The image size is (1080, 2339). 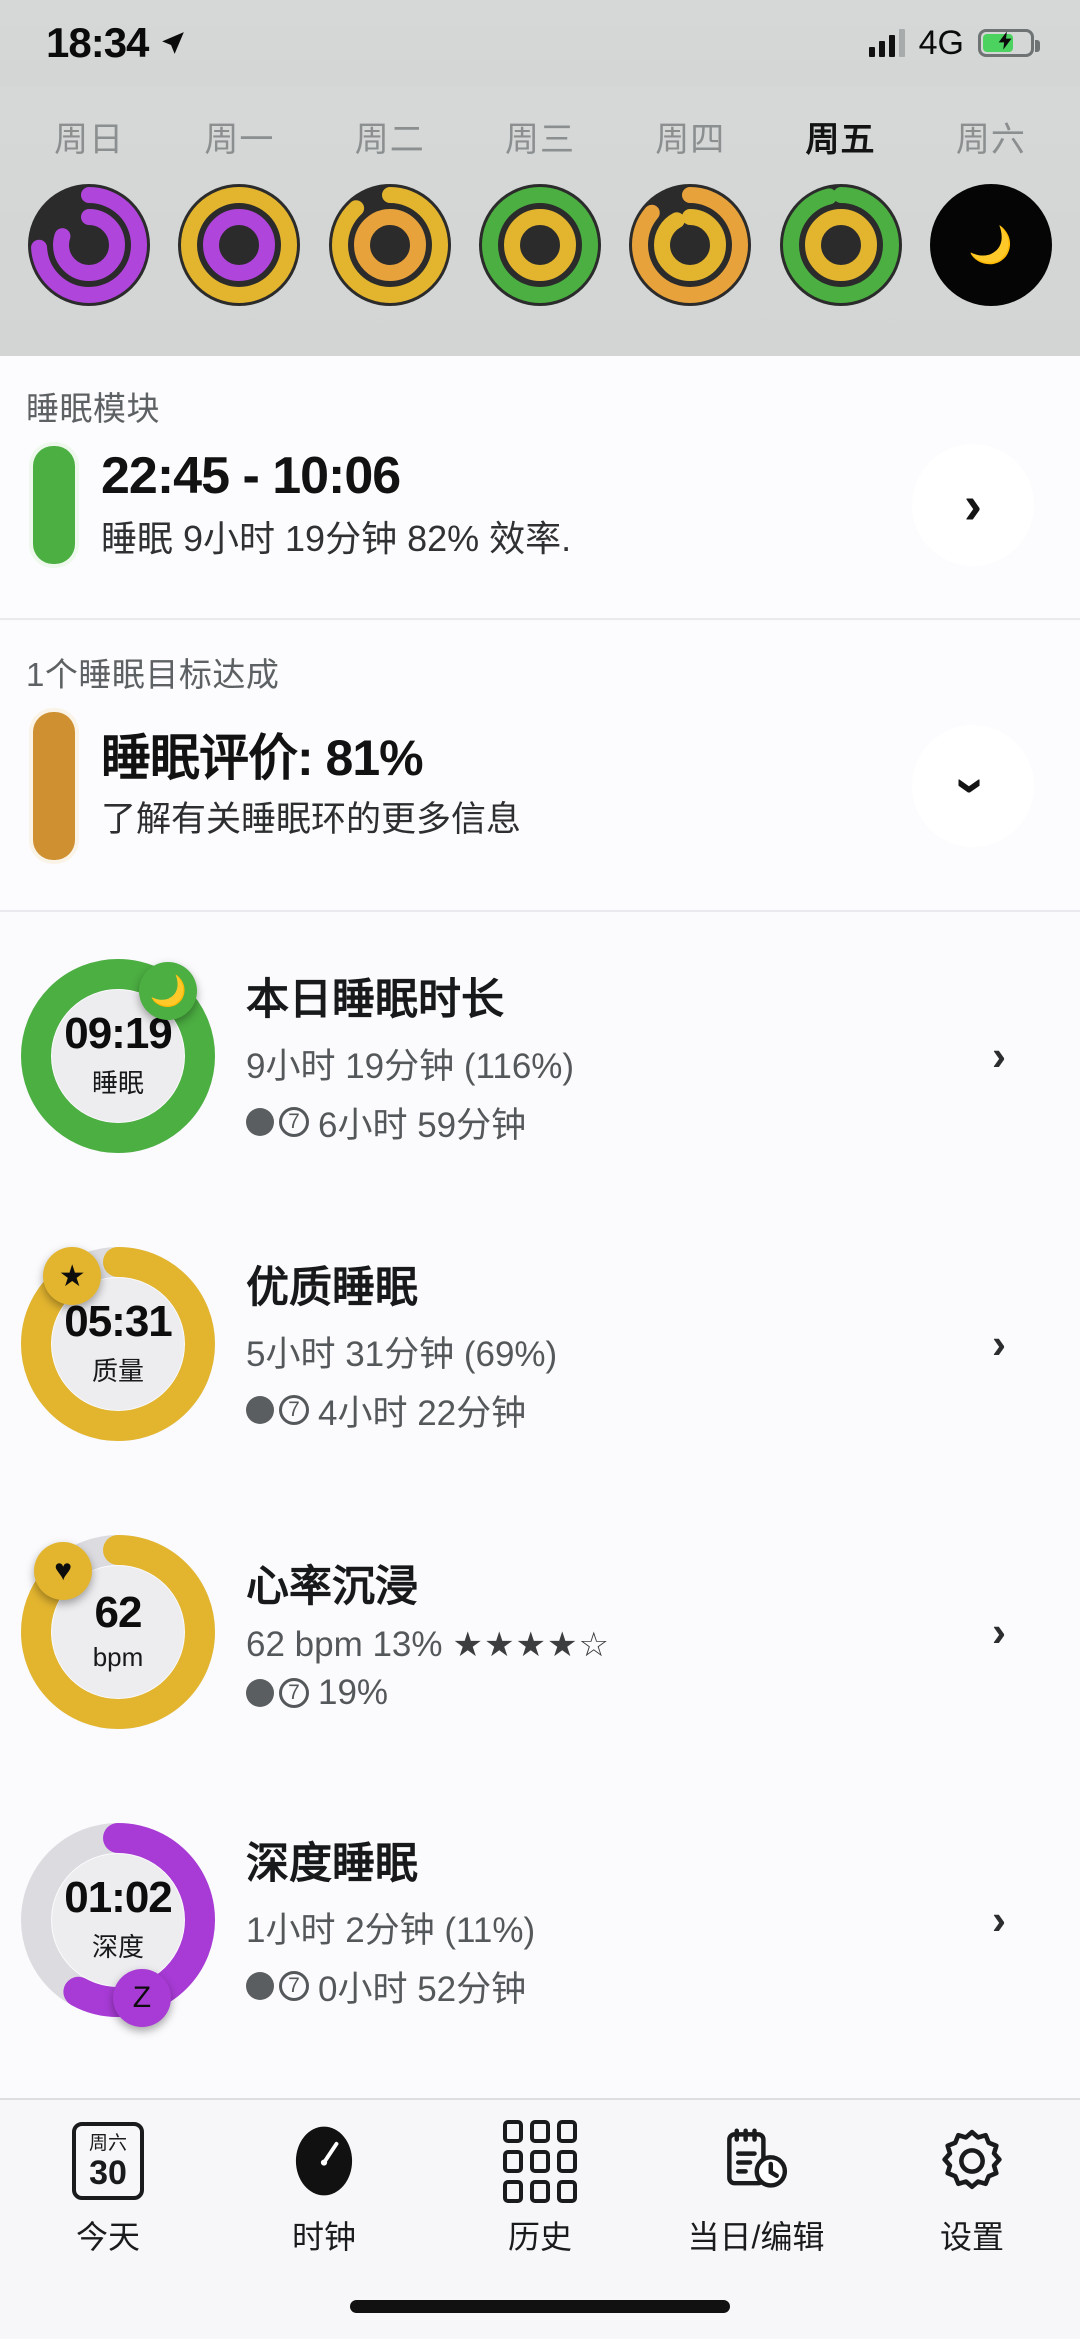 I want to click on grid-cells, so click(x=540, y=2161).